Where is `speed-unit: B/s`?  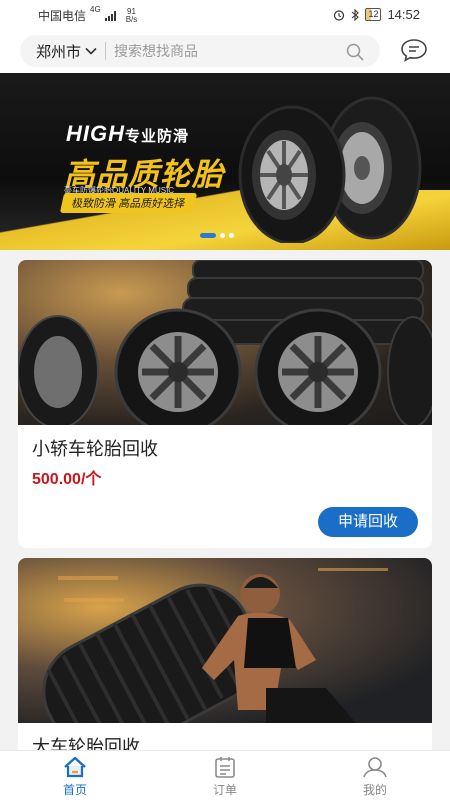 speed-unit: B/s is located at coordinates (131, 19).